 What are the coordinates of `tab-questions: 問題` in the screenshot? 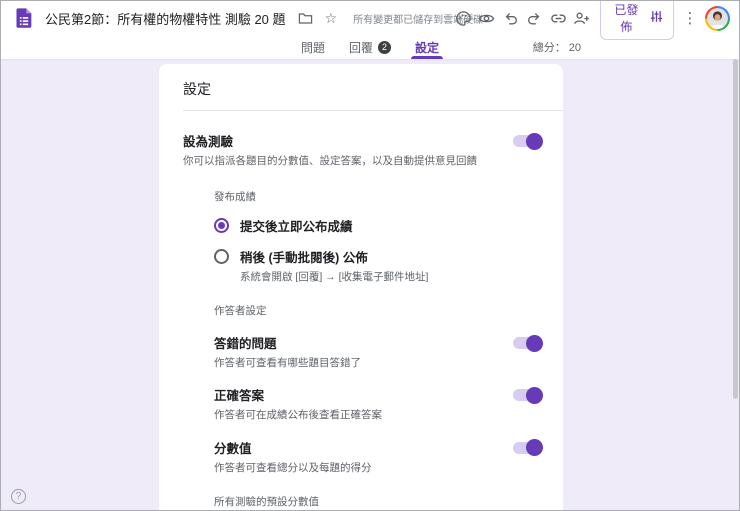 It's located at (313, 47).